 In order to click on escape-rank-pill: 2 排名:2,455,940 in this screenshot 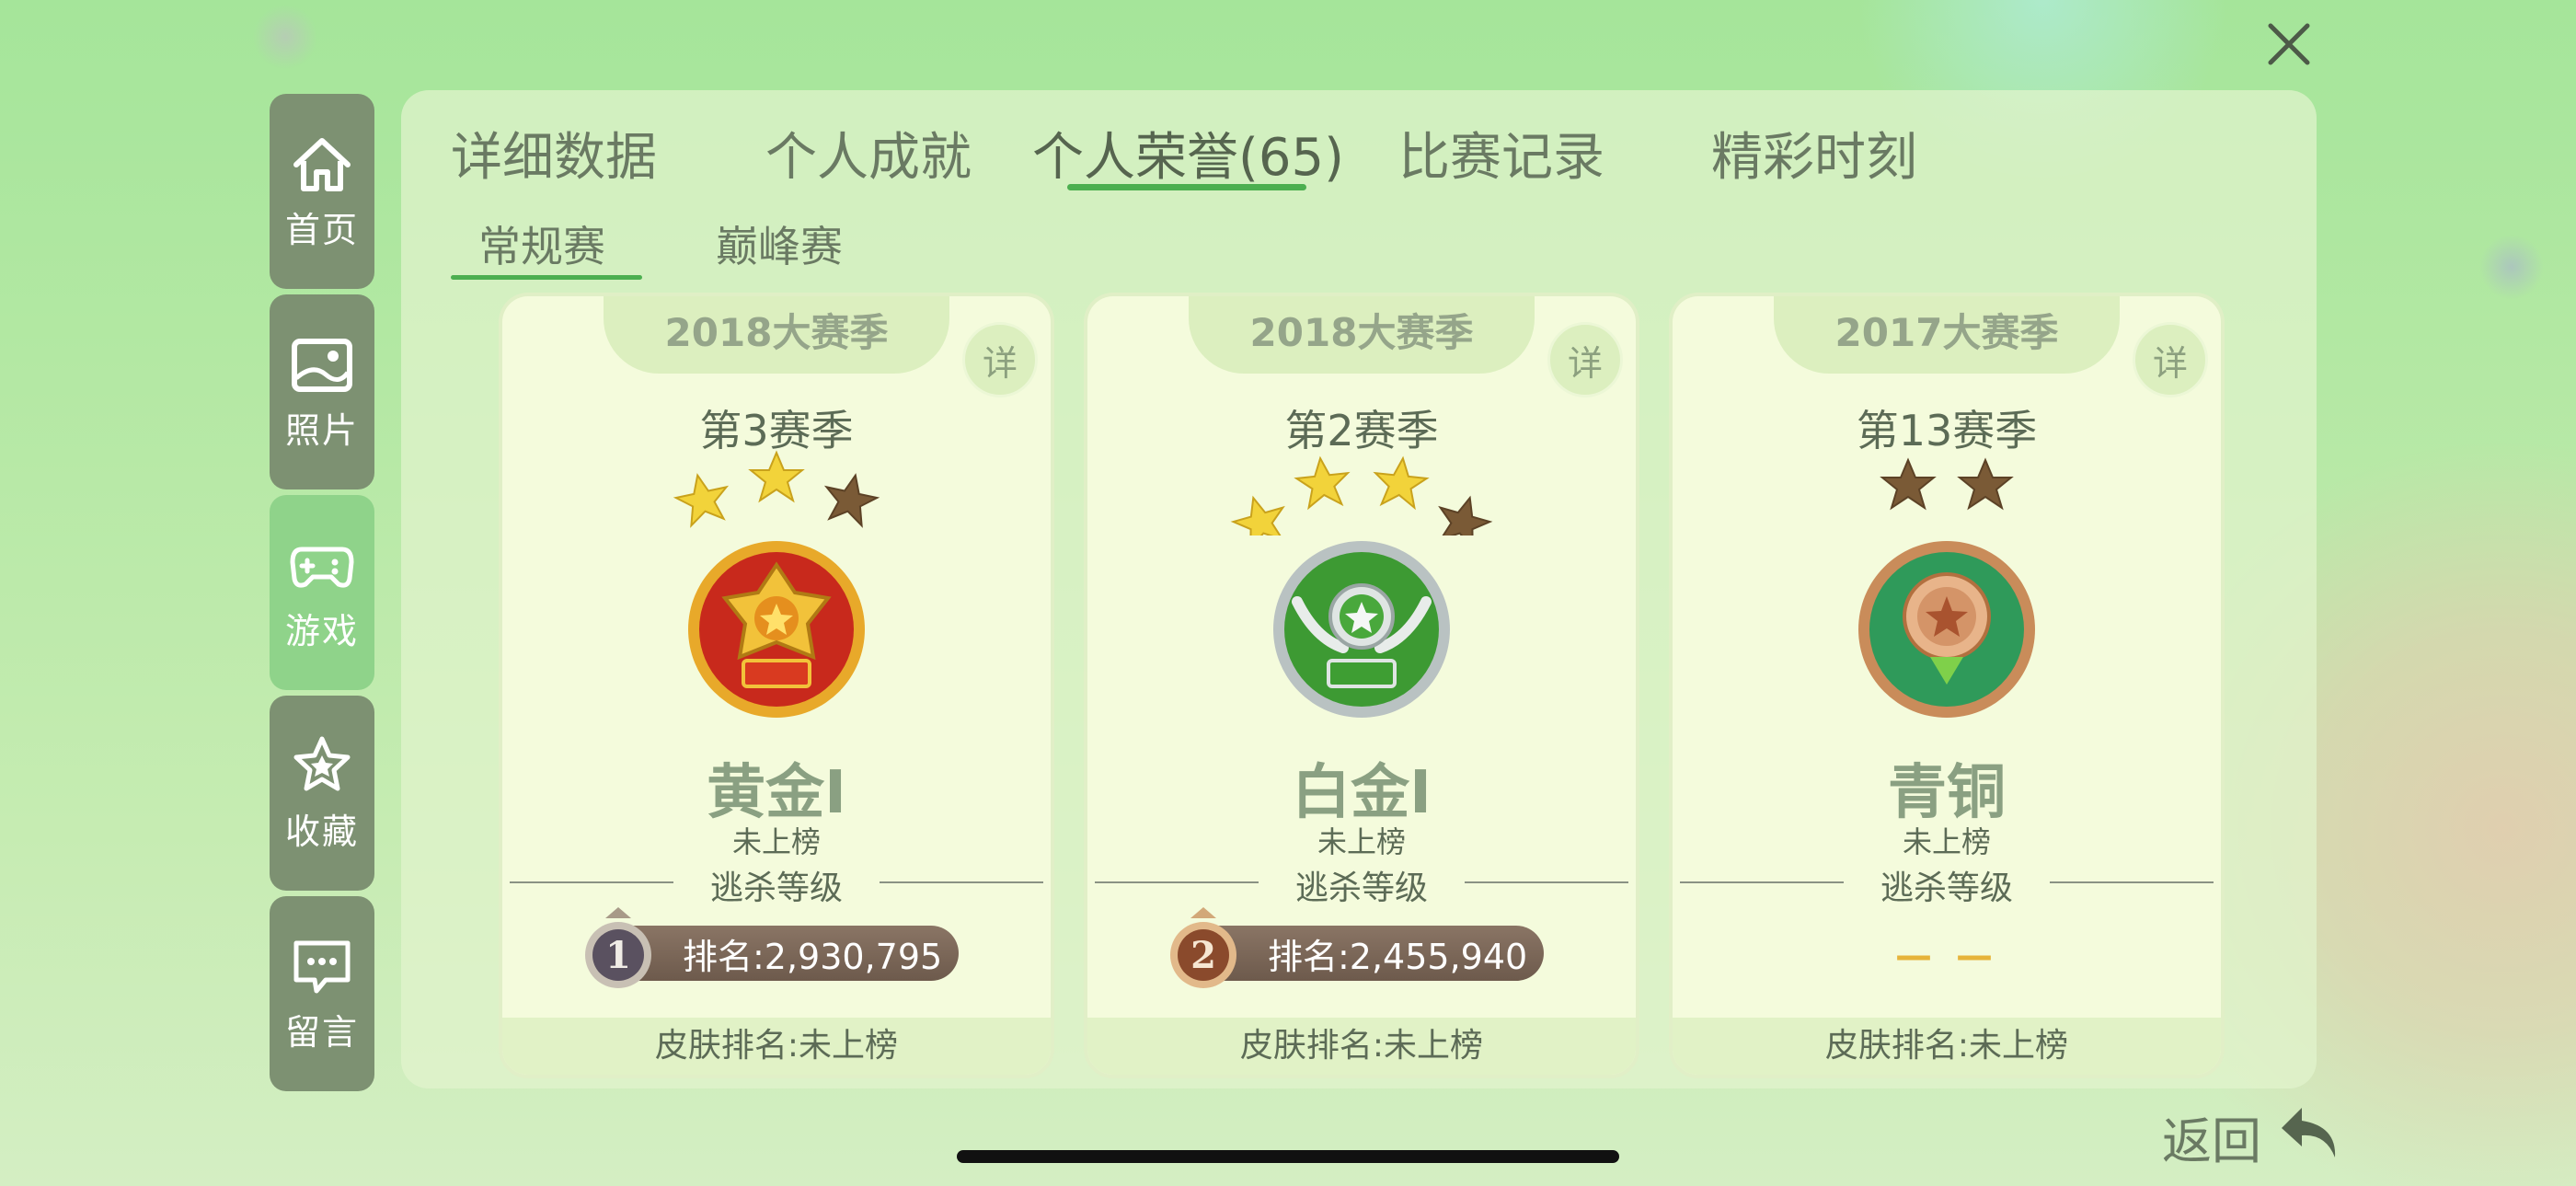, I will do `click(1357, 947)`.